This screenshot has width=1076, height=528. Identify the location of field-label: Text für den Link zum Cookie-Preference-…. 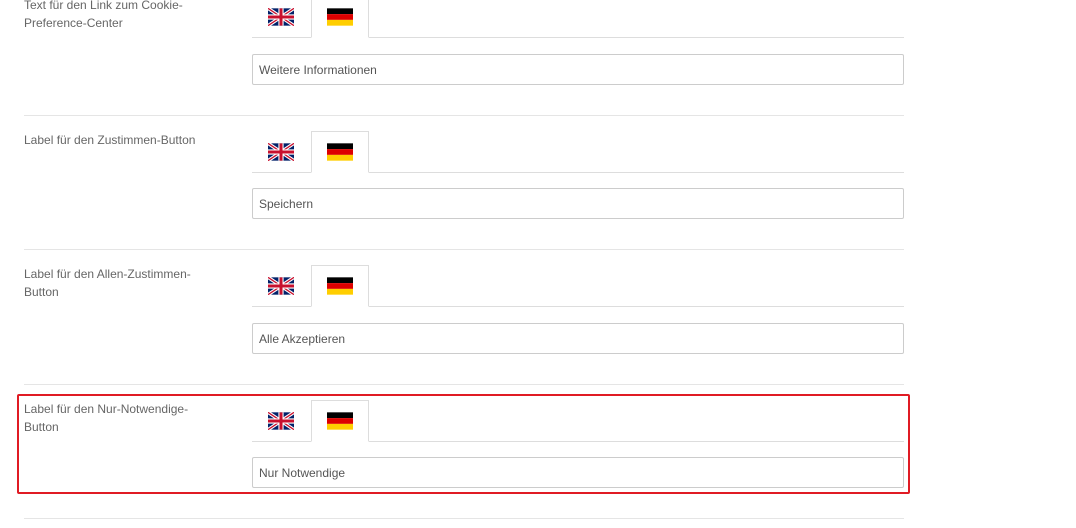
(103, 15).